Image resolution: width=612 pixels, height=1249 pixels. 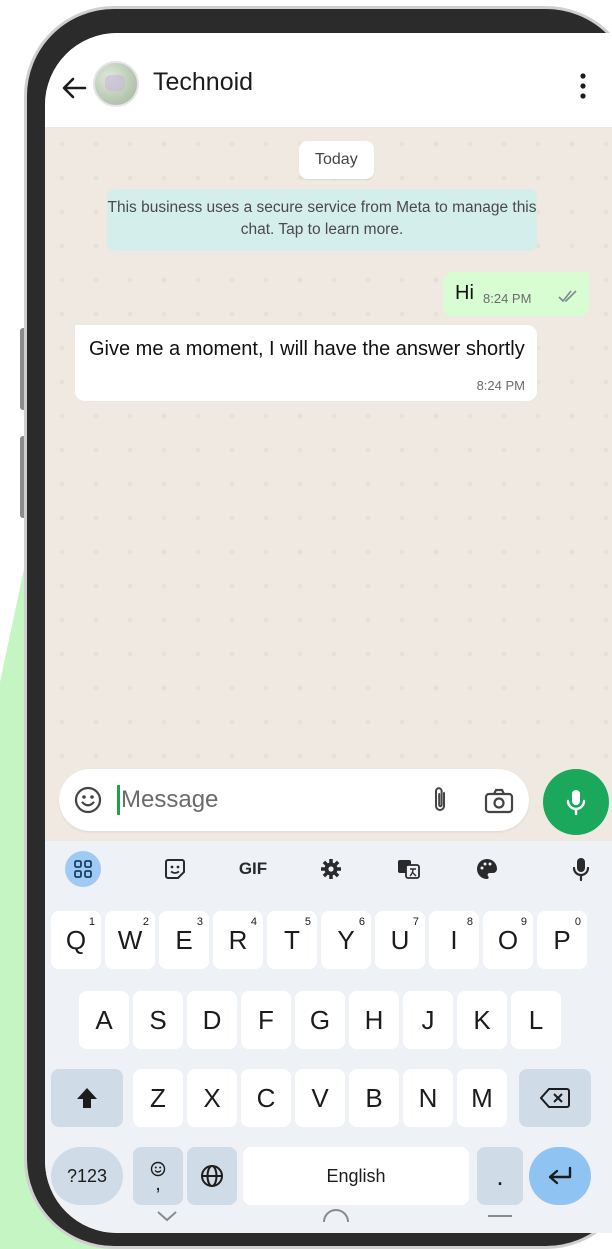 What do you see at coordinates (500, 1176) in the screenshot?
I see `period-key: .` at bounding box center [500, 1176].